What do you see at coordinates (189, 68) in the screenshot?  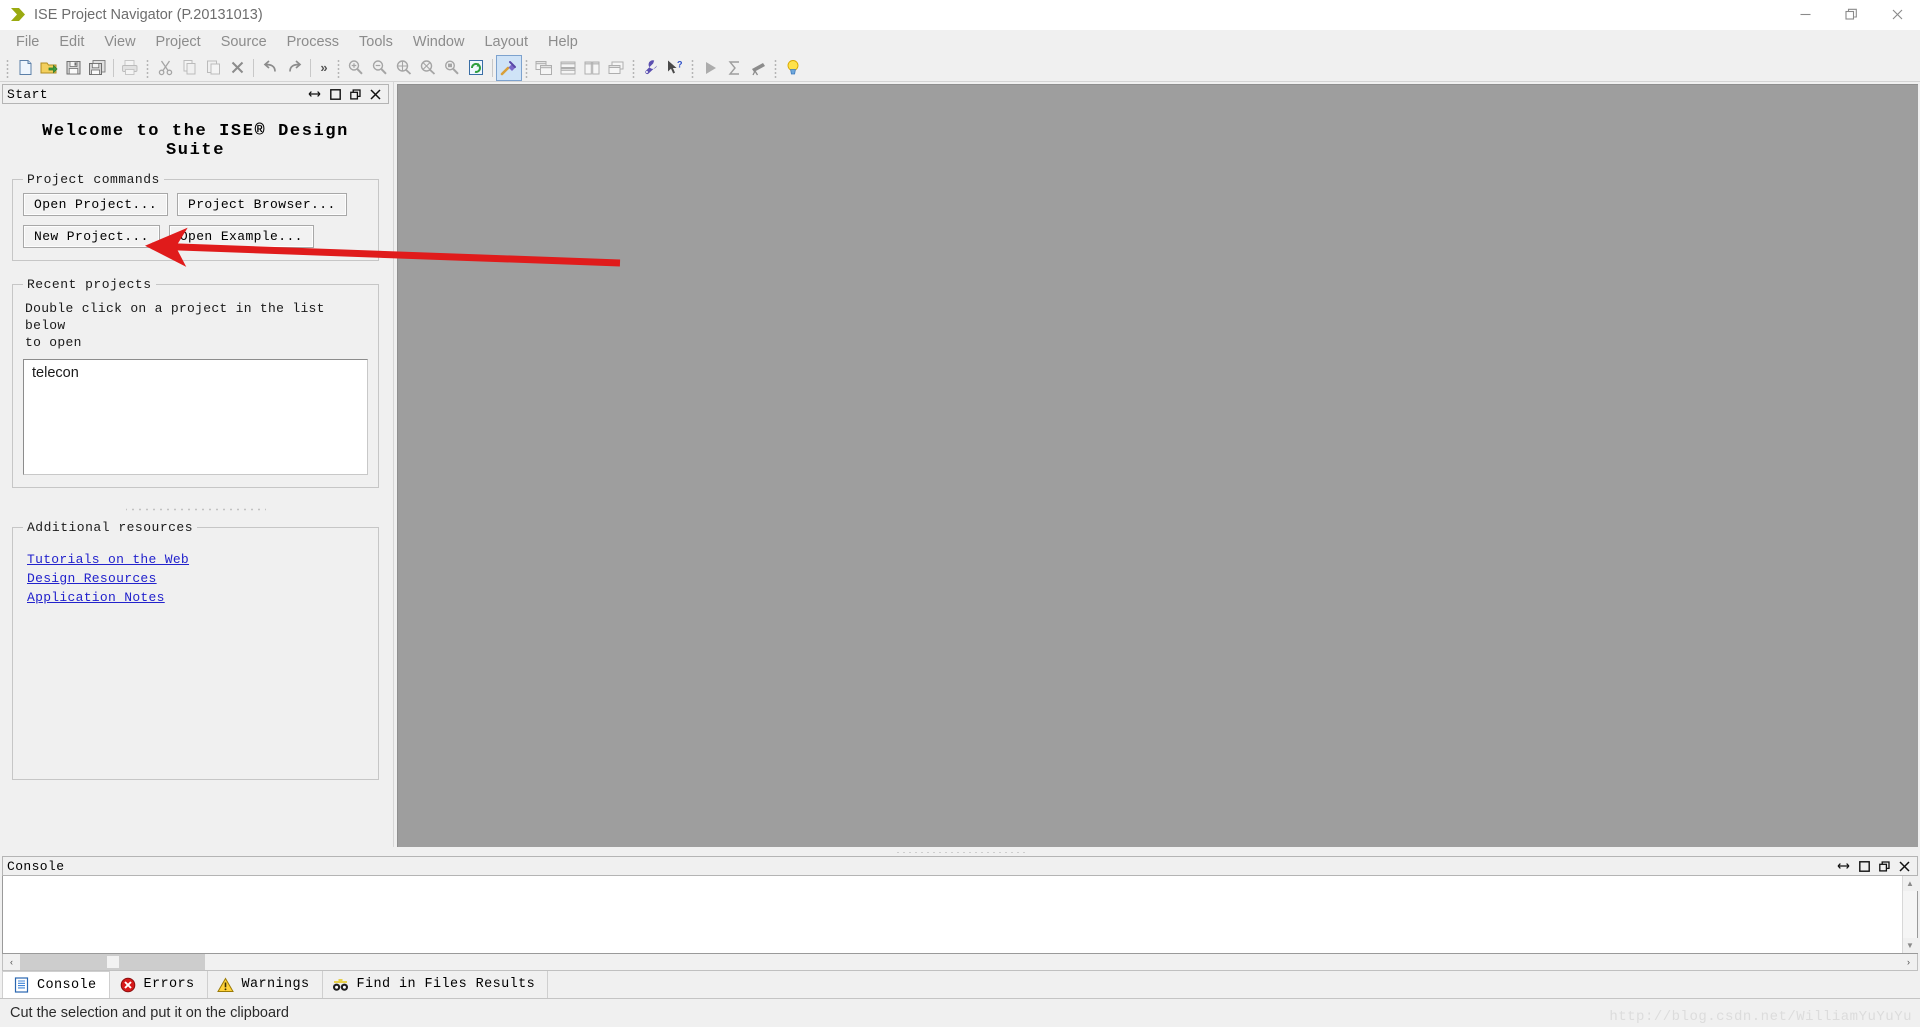 I see `copy-icon` at bounding box center [189, 68].